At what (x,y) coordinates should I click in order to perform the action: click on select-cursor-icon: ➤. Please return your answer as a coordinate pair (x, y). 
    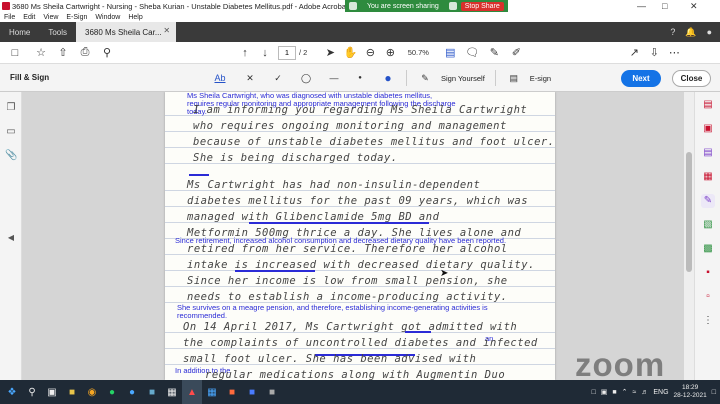
    Looking at the image, I should click on (330, 53).